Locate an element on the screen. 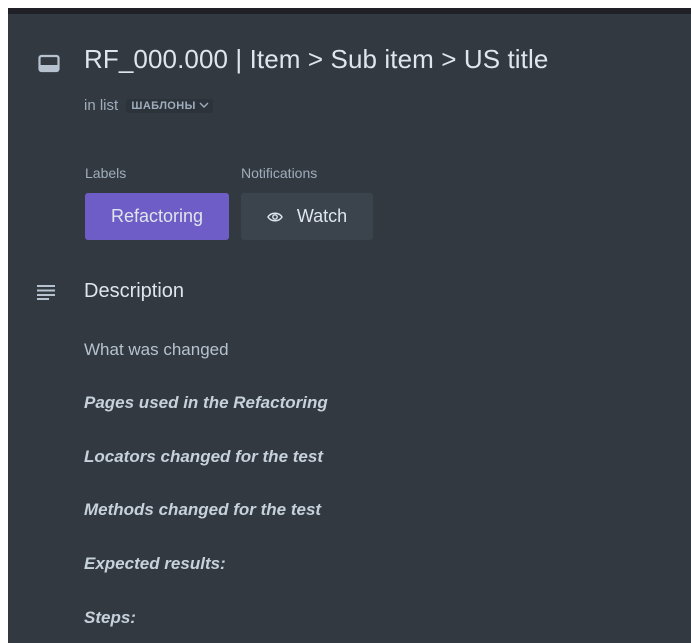  list-selector: ШАБЛОНЫ is located at coordinates (169, 106).